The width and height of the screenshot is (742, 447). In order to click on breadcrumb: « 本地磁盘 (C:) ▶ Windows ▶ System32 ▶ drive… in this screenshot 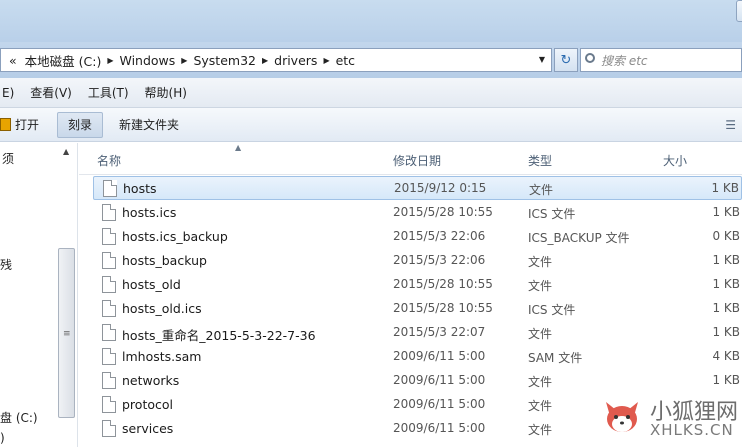, I will do `click(276, 60)`.